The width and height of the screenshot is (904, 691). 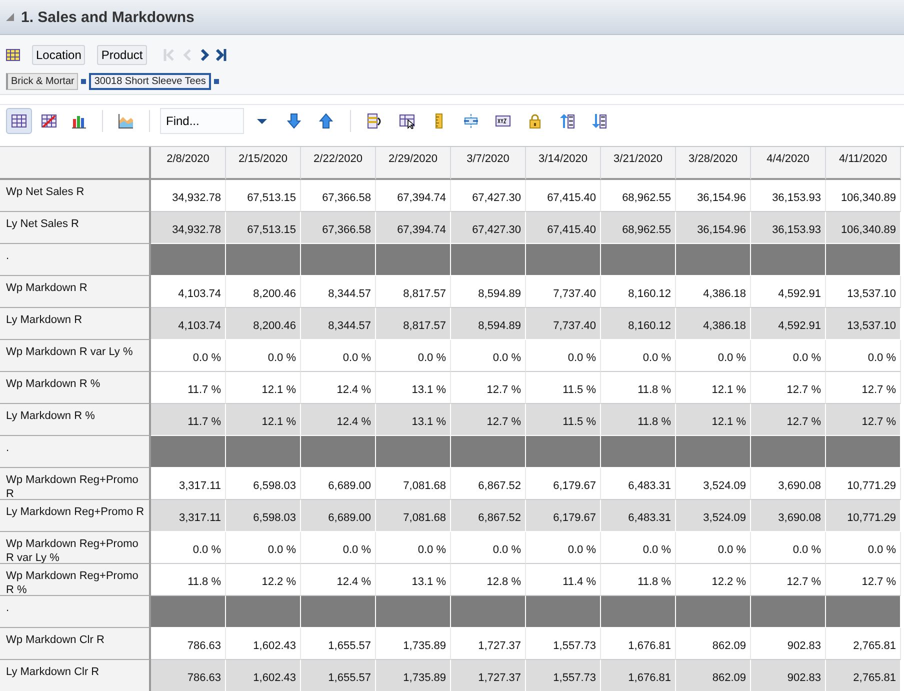 I want to click on table-cell: 8,160.12, so click(x=638, y=324).